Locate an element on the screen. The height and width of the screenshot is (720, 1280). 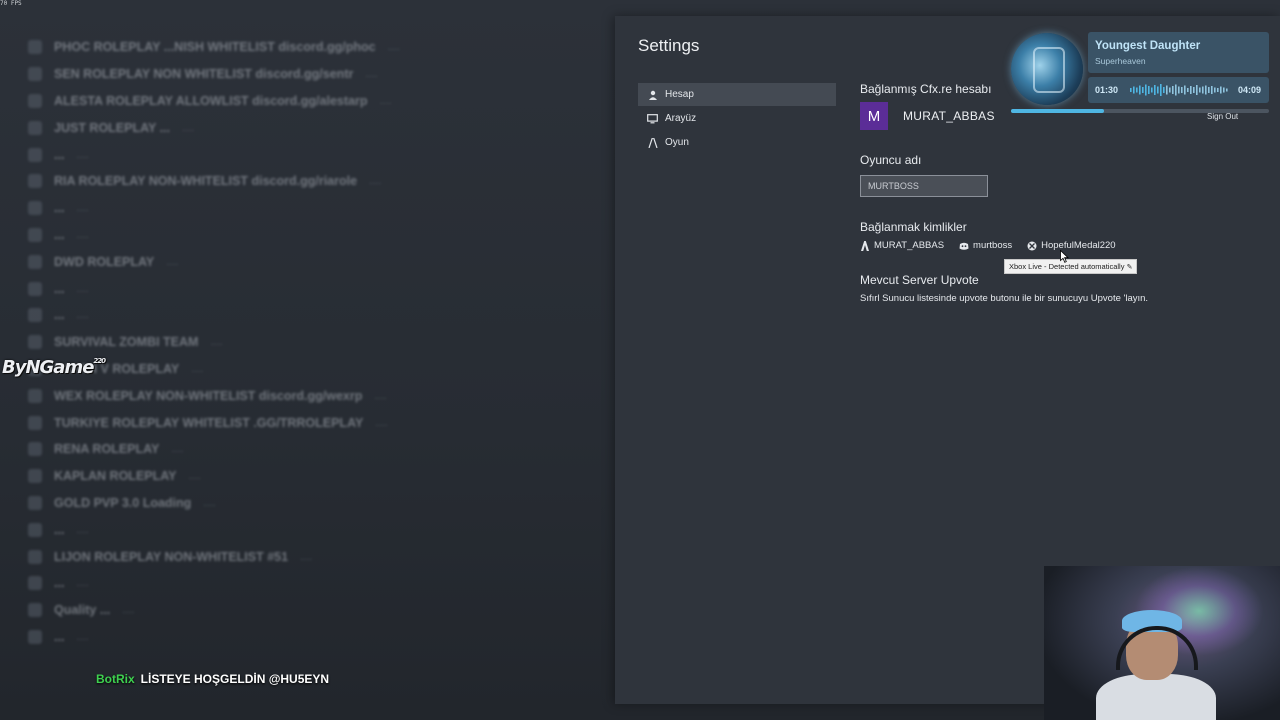
player-name-input is located at coordinates (924, 186).